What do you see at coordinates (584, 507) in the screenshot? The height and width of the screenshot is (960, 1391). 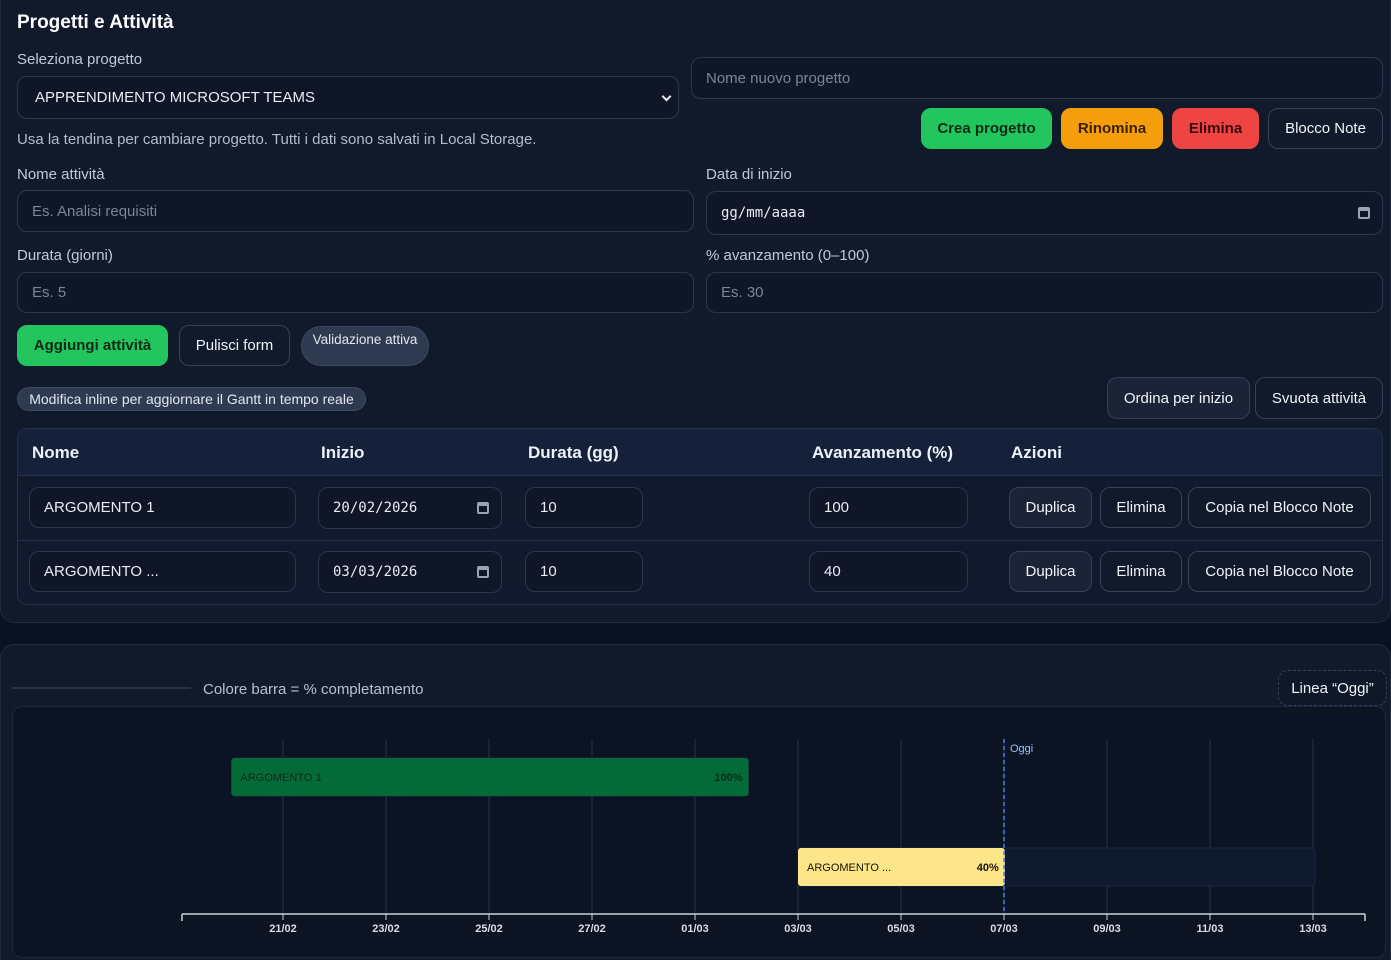 I see `row-1-duration-input: 10` at bounding box center [584, 507].